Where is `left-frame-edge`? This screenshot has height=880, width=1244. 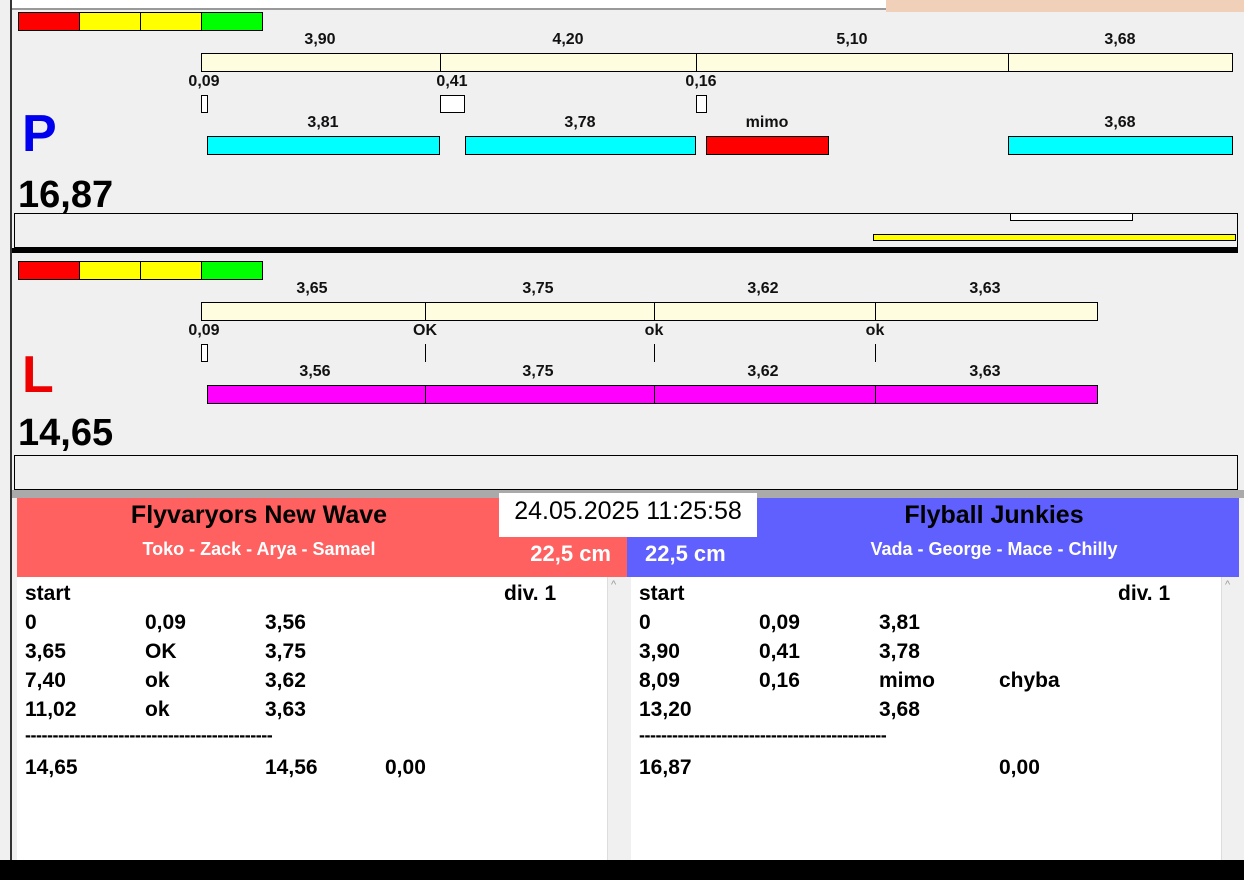 left-frame-edge is located at coordinates (6, 430).